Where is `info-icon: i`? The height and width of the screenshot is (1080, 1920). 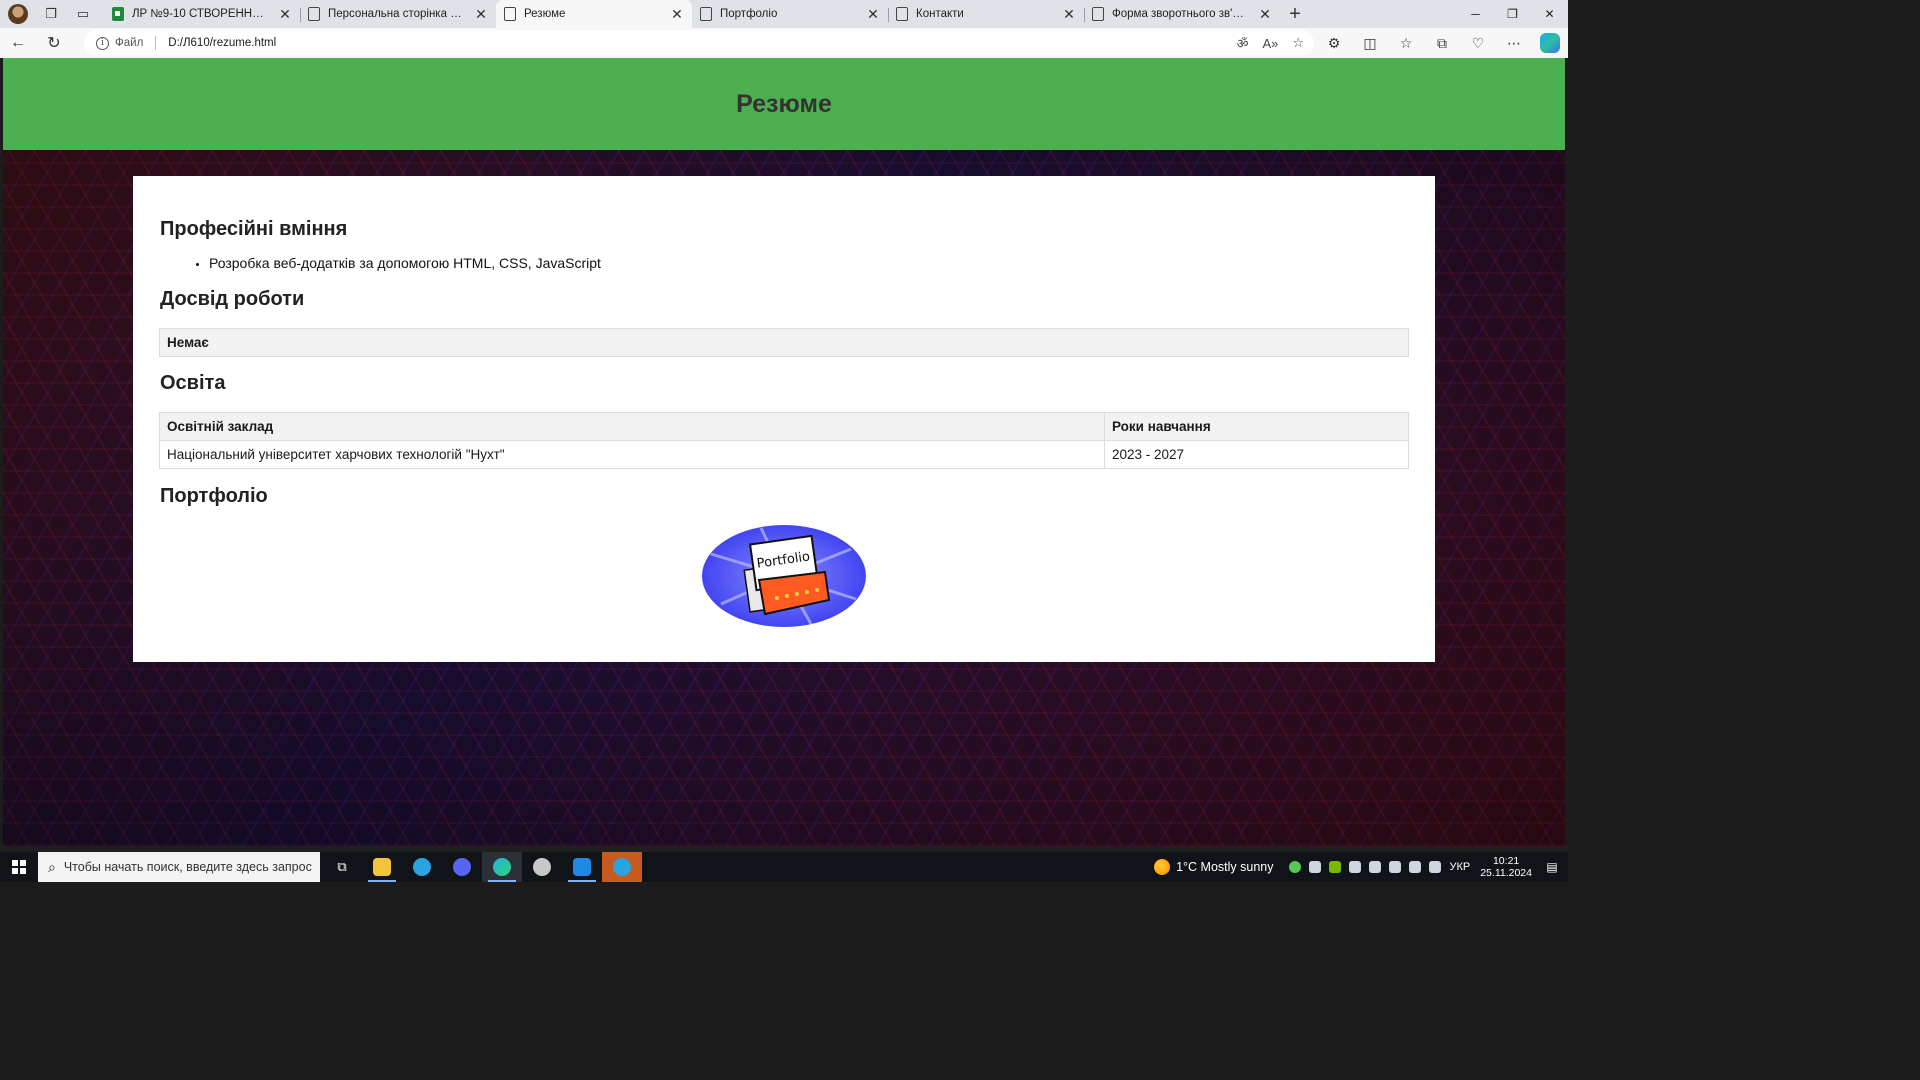
info-icon: i is located at coordinates (102, 43).